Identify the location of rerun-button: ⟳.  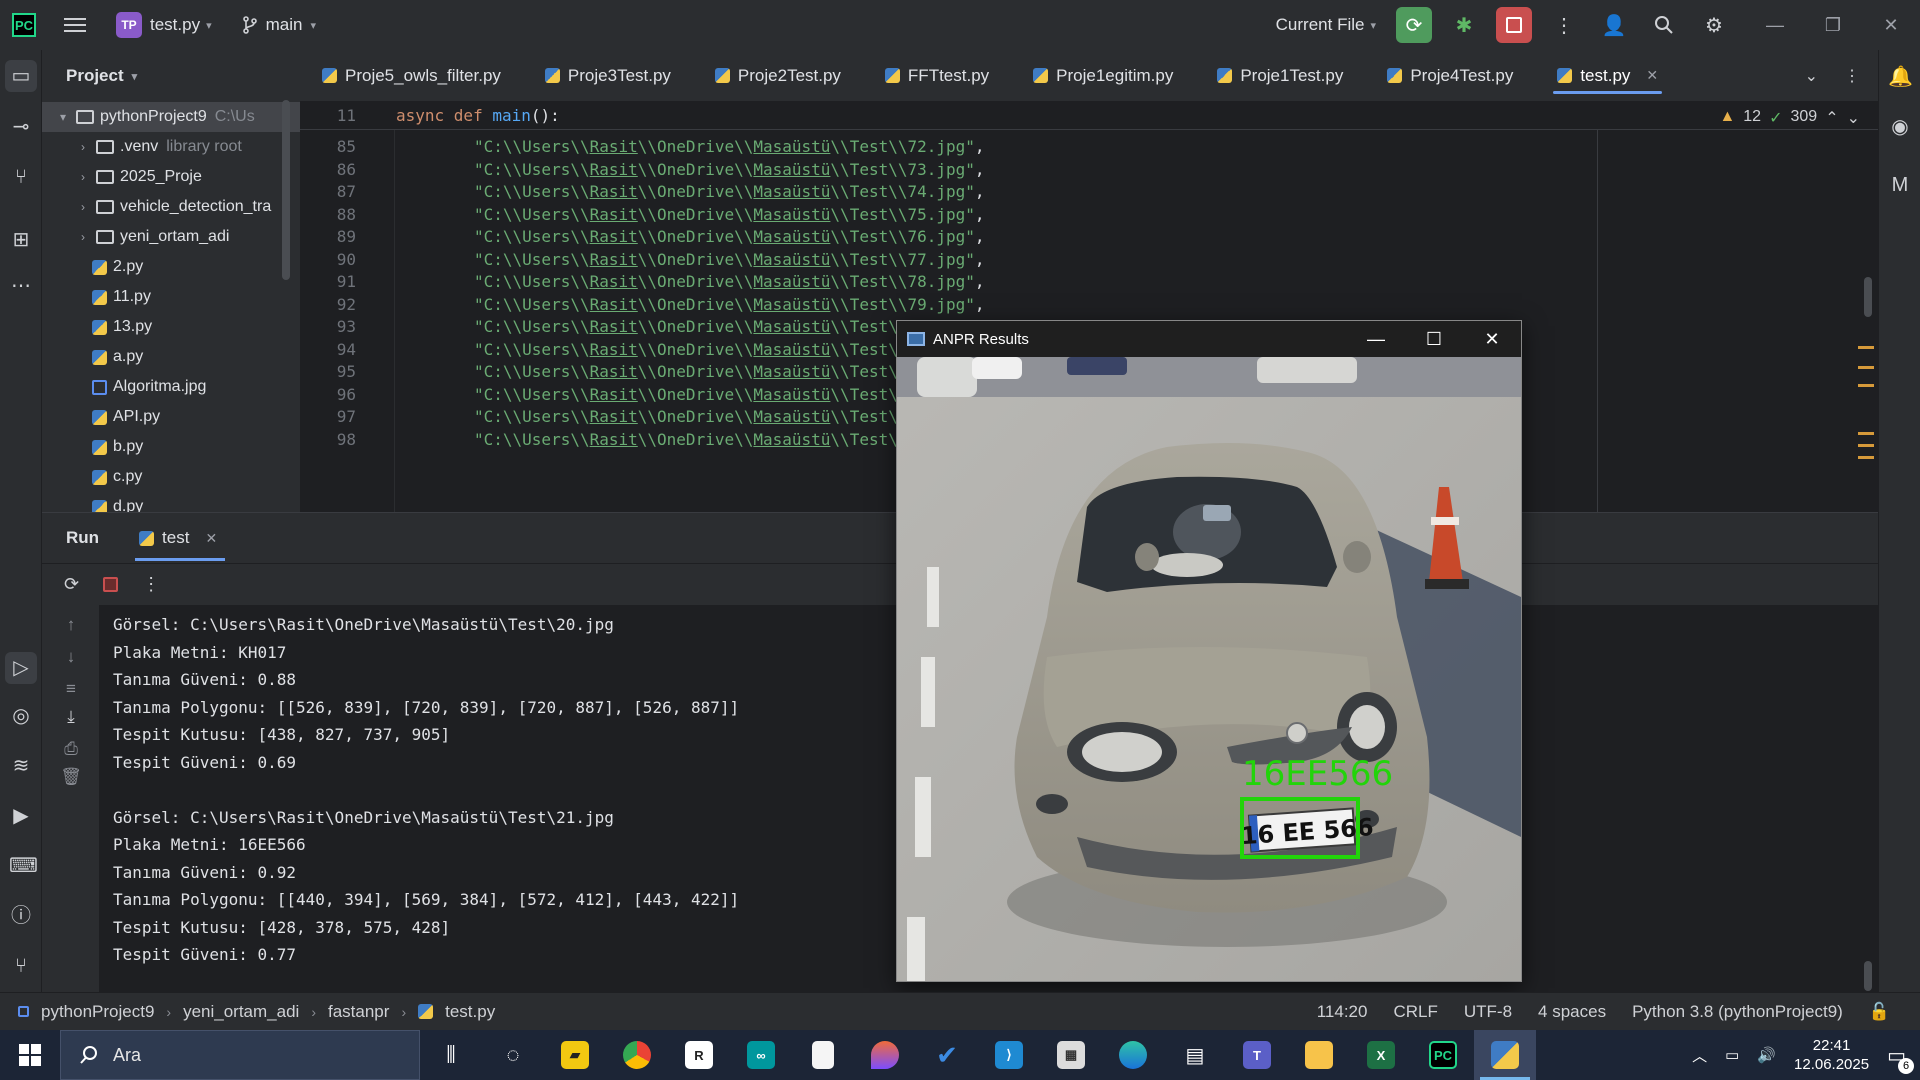
(1414, 25).